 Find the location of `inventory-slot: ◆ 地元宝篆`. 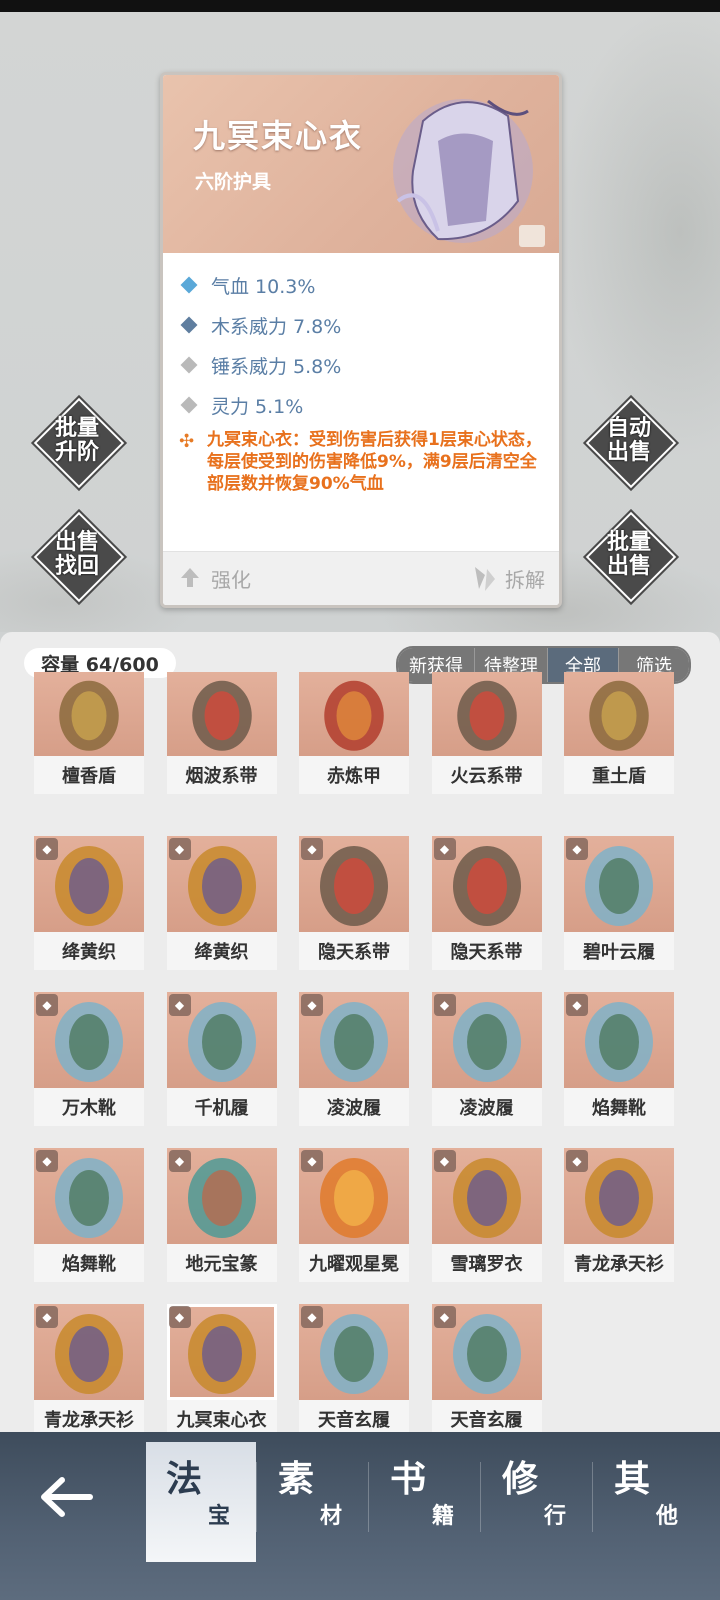

inventory-slot: ◆ 地元宝篆 is located at coordinates (221, 1215).